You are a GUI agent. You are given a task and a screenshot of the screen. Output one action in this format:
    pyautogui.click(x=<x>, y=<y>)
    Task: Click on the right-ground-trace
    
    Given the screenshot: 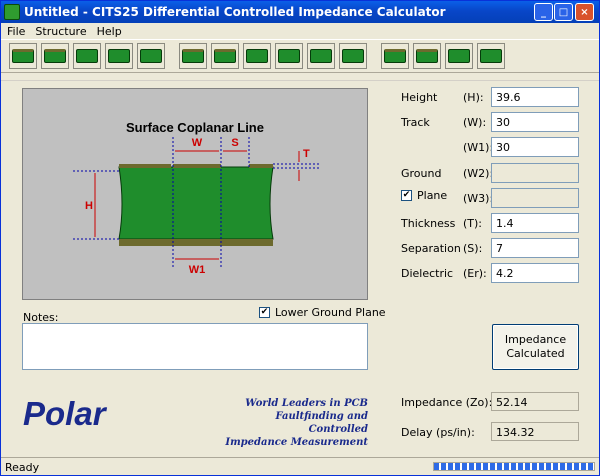 What is the action you would take?
    pyautogui.click(x=261, y=166)
    